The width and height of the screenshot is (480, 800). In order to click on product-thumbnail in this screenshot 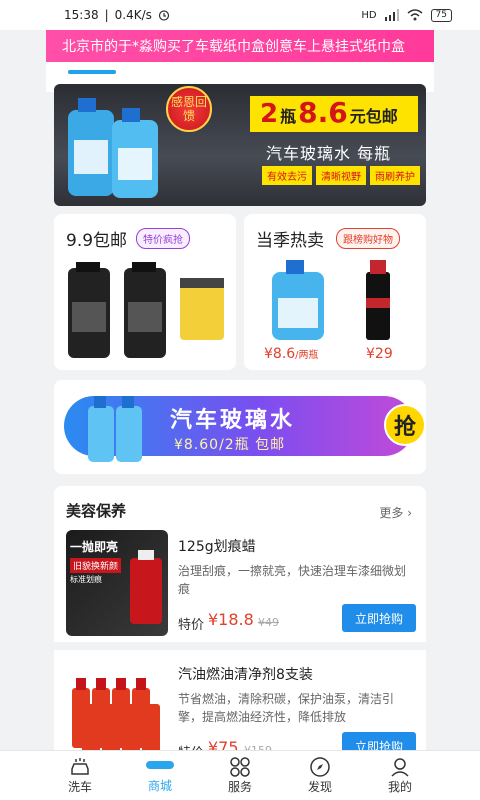, I will do `click(117, 711)`.